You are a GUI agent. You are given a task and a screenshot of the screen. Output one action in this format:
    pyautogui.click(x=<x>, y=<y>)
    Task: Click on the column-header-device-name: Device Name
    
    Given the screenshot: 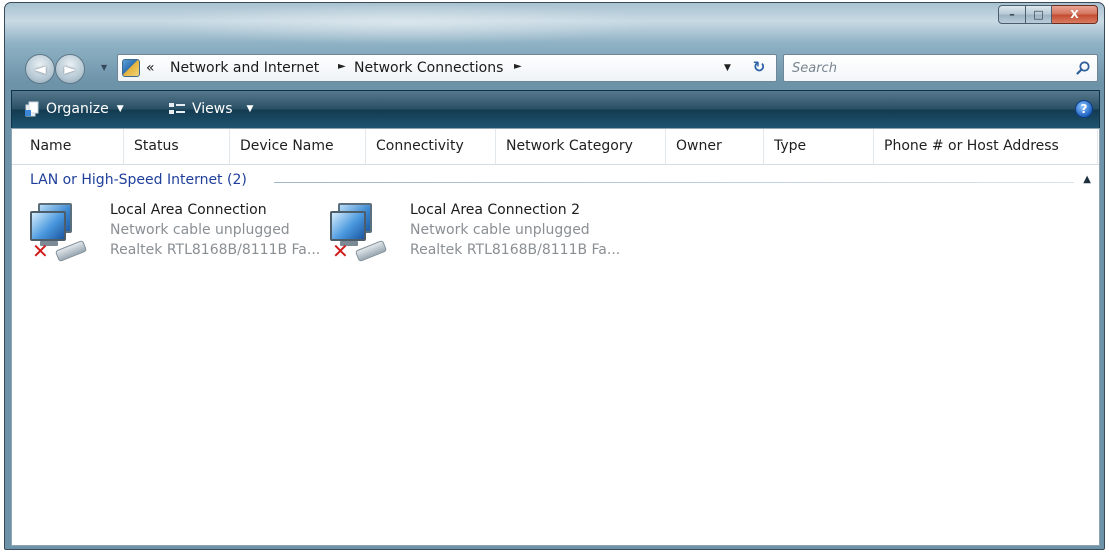 What is the action you would take?
    pyautogui.click(x=298, y=146)
    